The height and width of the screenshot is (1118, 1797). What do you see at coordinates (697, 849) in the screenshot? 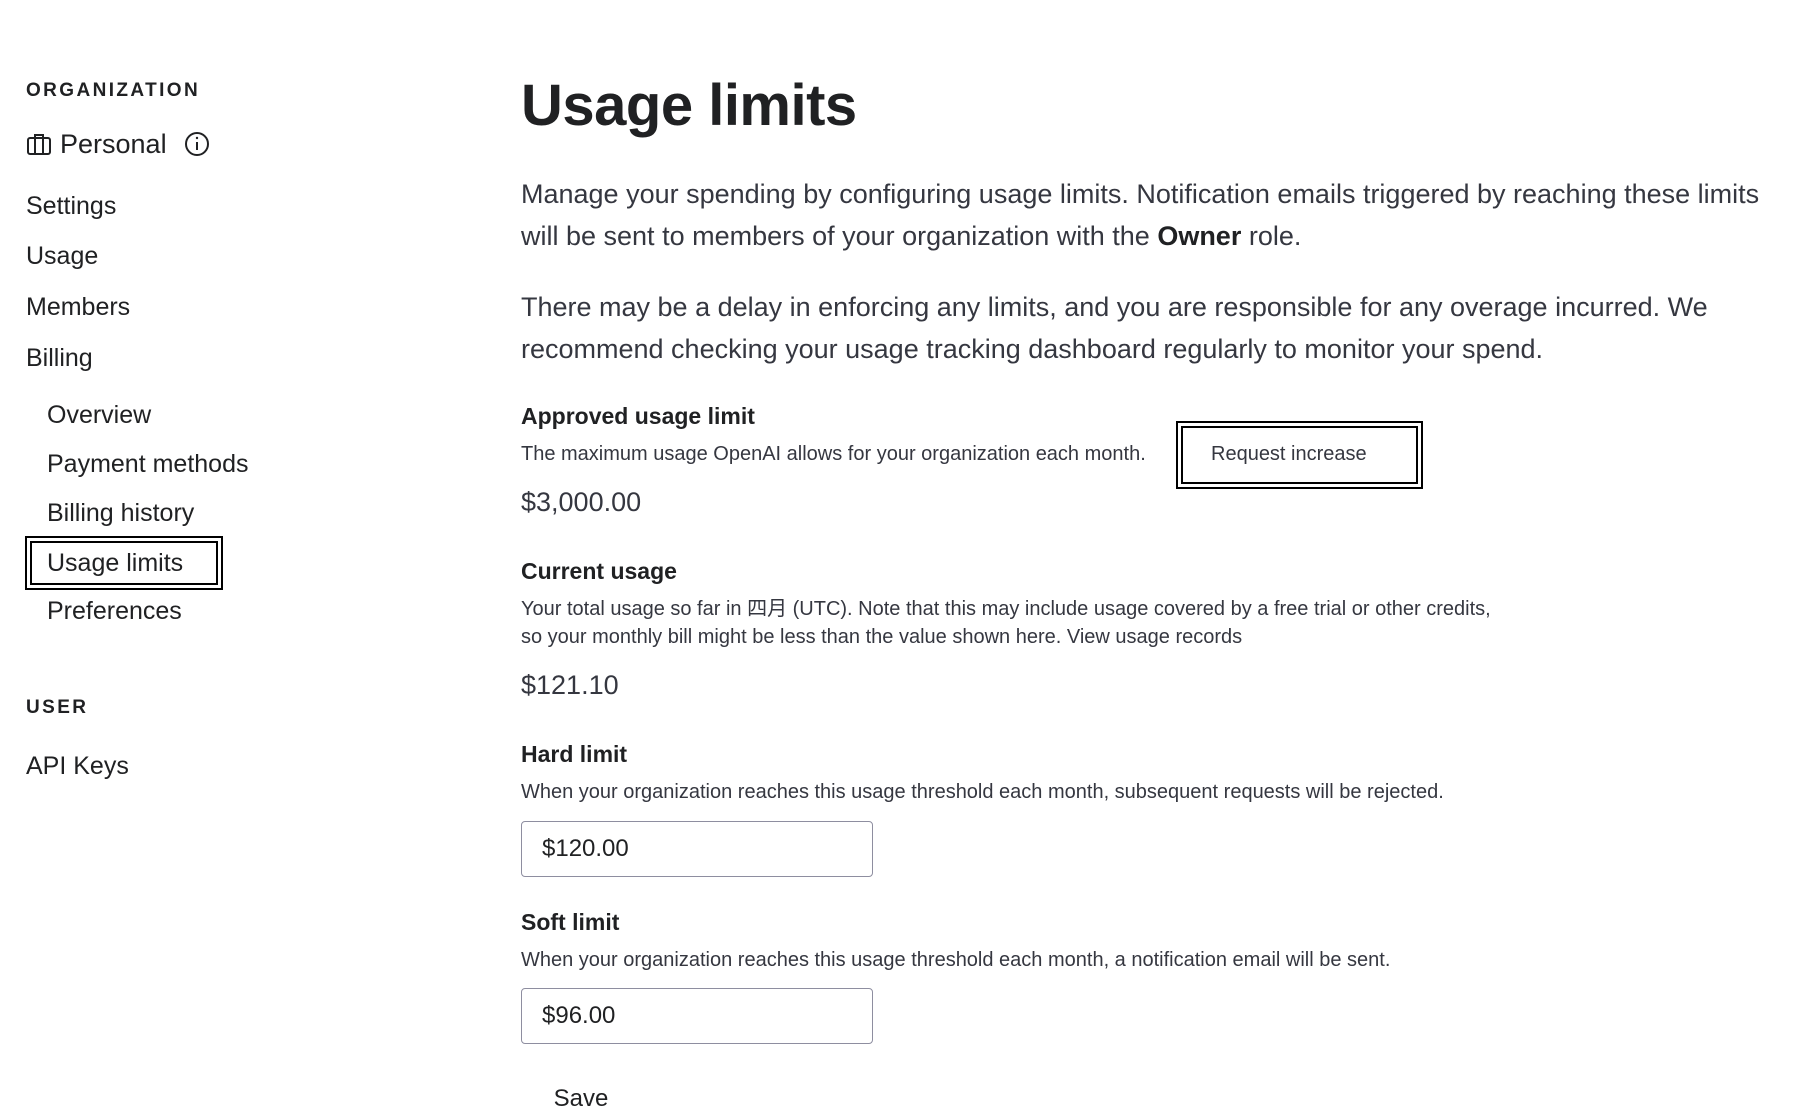
I see `hard-limit-input` at bounding box center [697, 849].